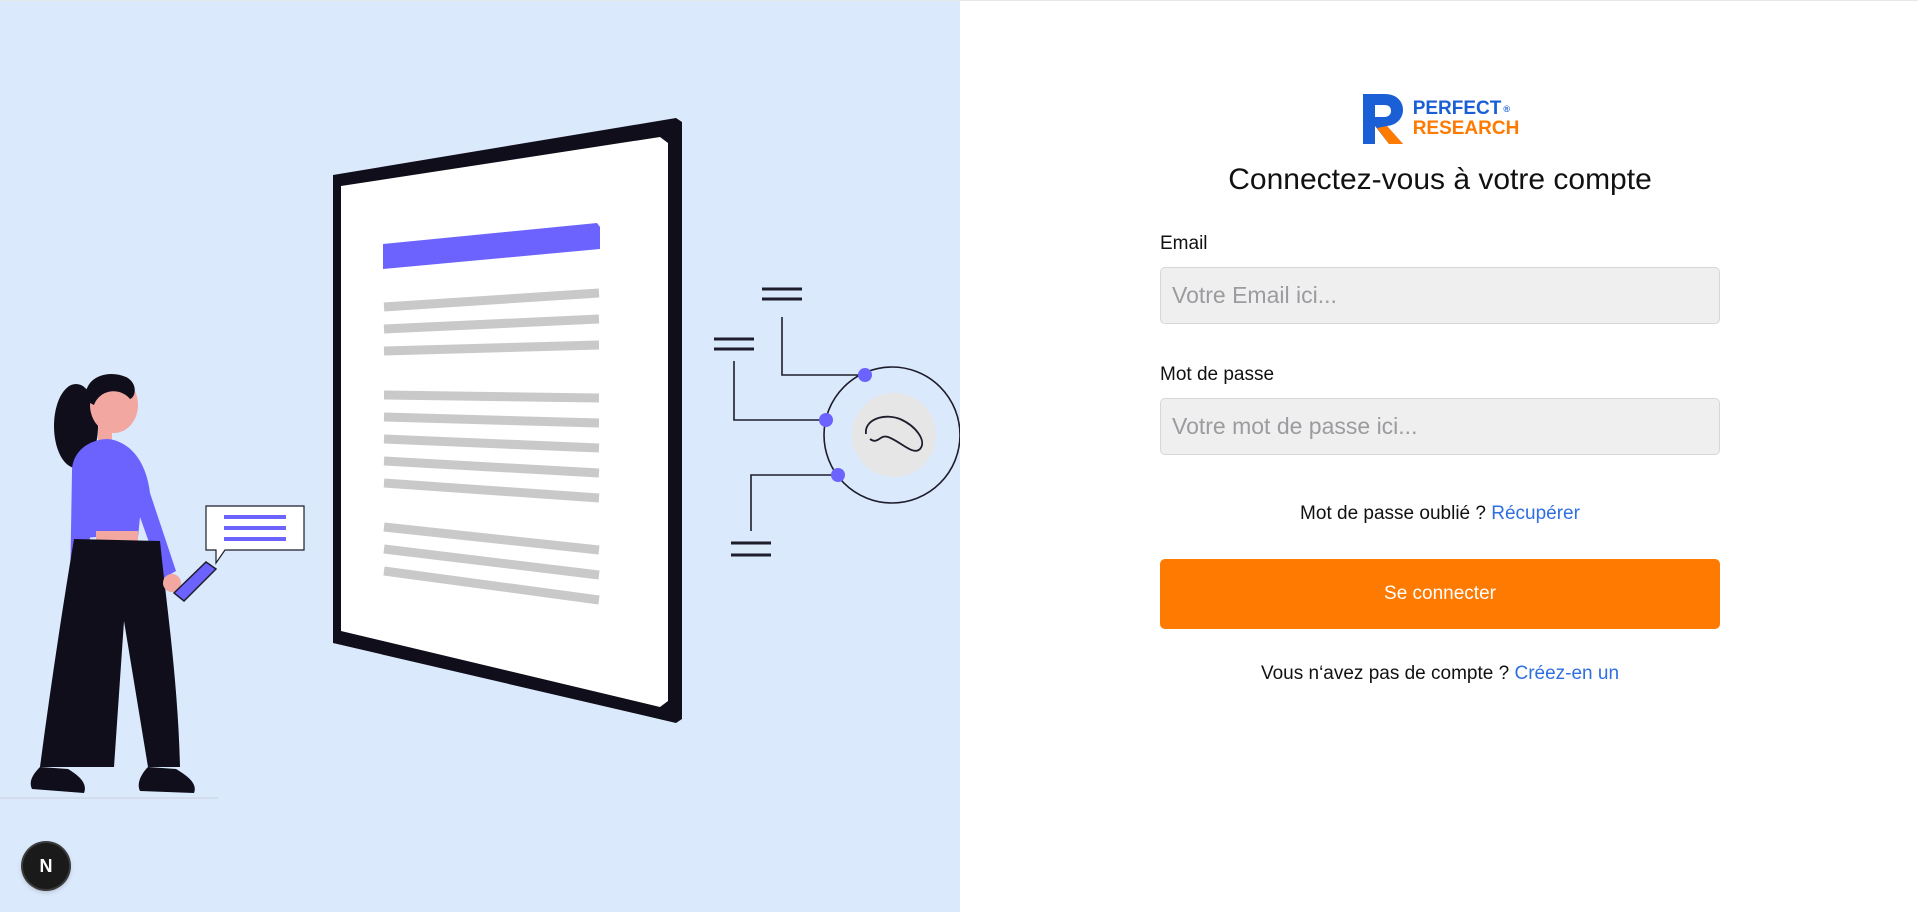 The image size is (1918, 912). What do you see at coordinates (124, 583) in the screenshot?
I see `person-with-phone-icon` at bounding box center [124, 583].